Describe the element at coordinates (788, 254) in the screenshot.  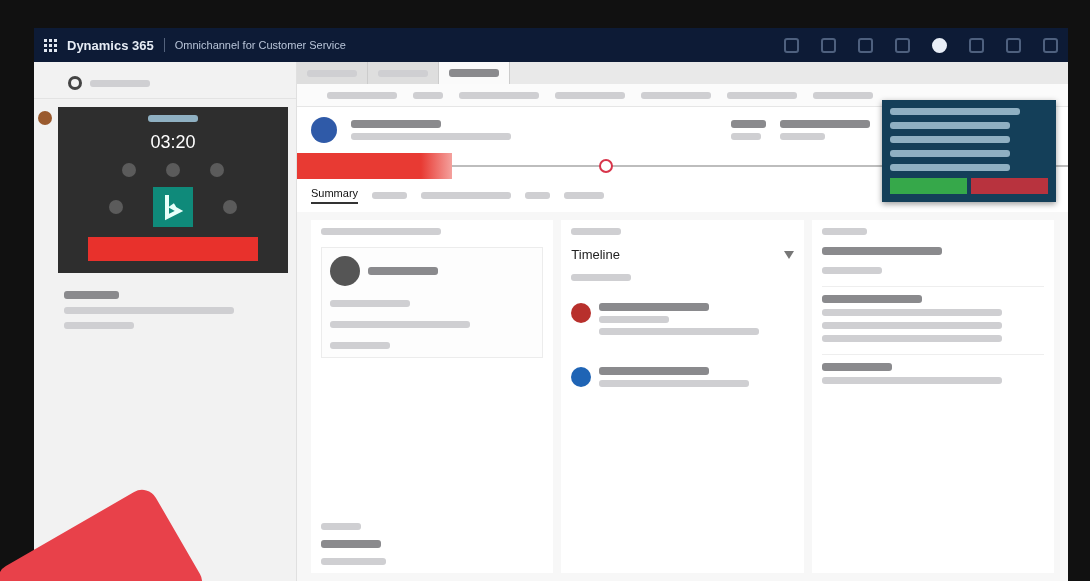
I see `filter-icon` at that location.